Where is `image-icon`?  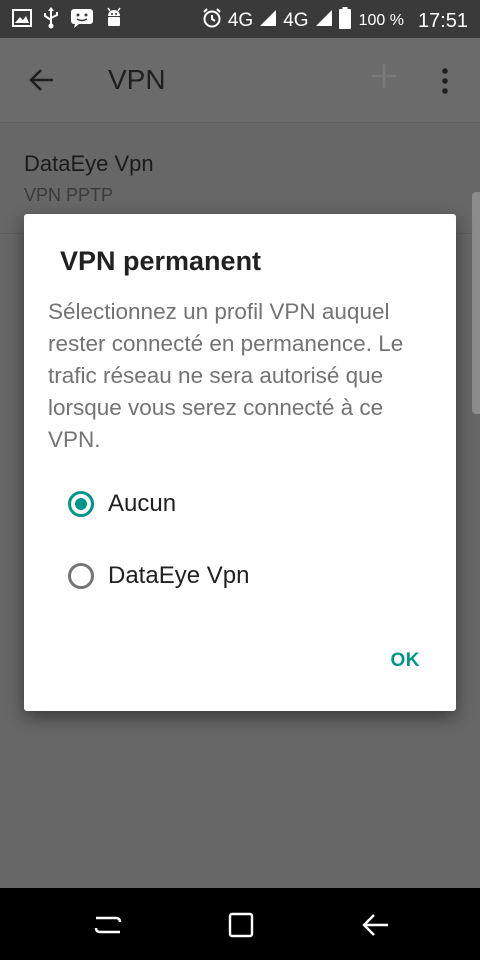 image-icon is located at coordinates (22, 20).